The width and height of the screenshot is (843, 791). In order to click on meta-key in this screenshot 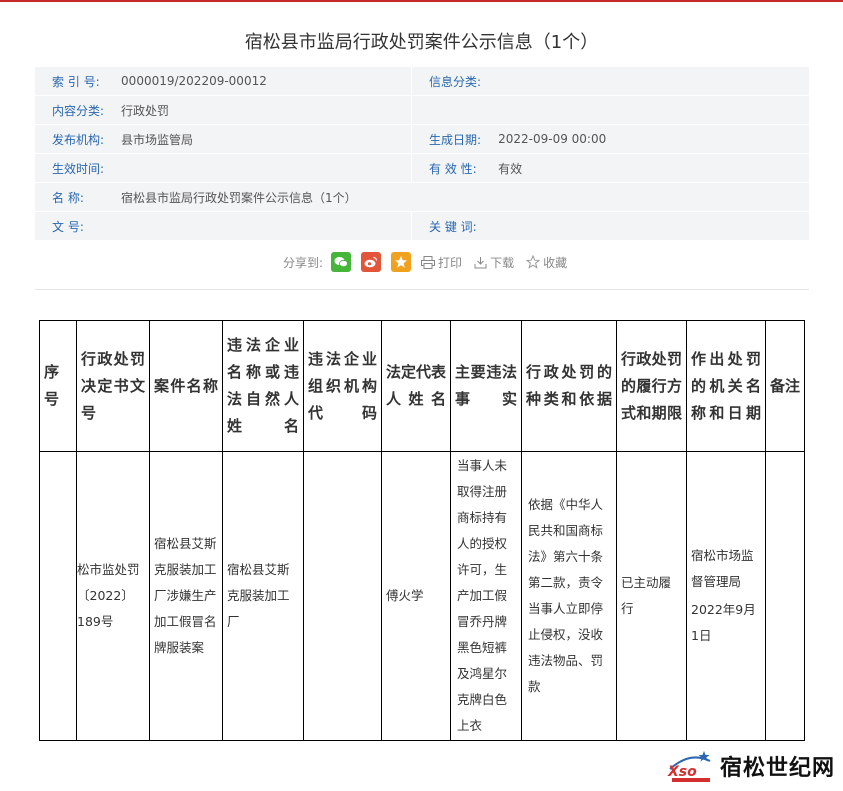, I will do `click(446, 110)`.